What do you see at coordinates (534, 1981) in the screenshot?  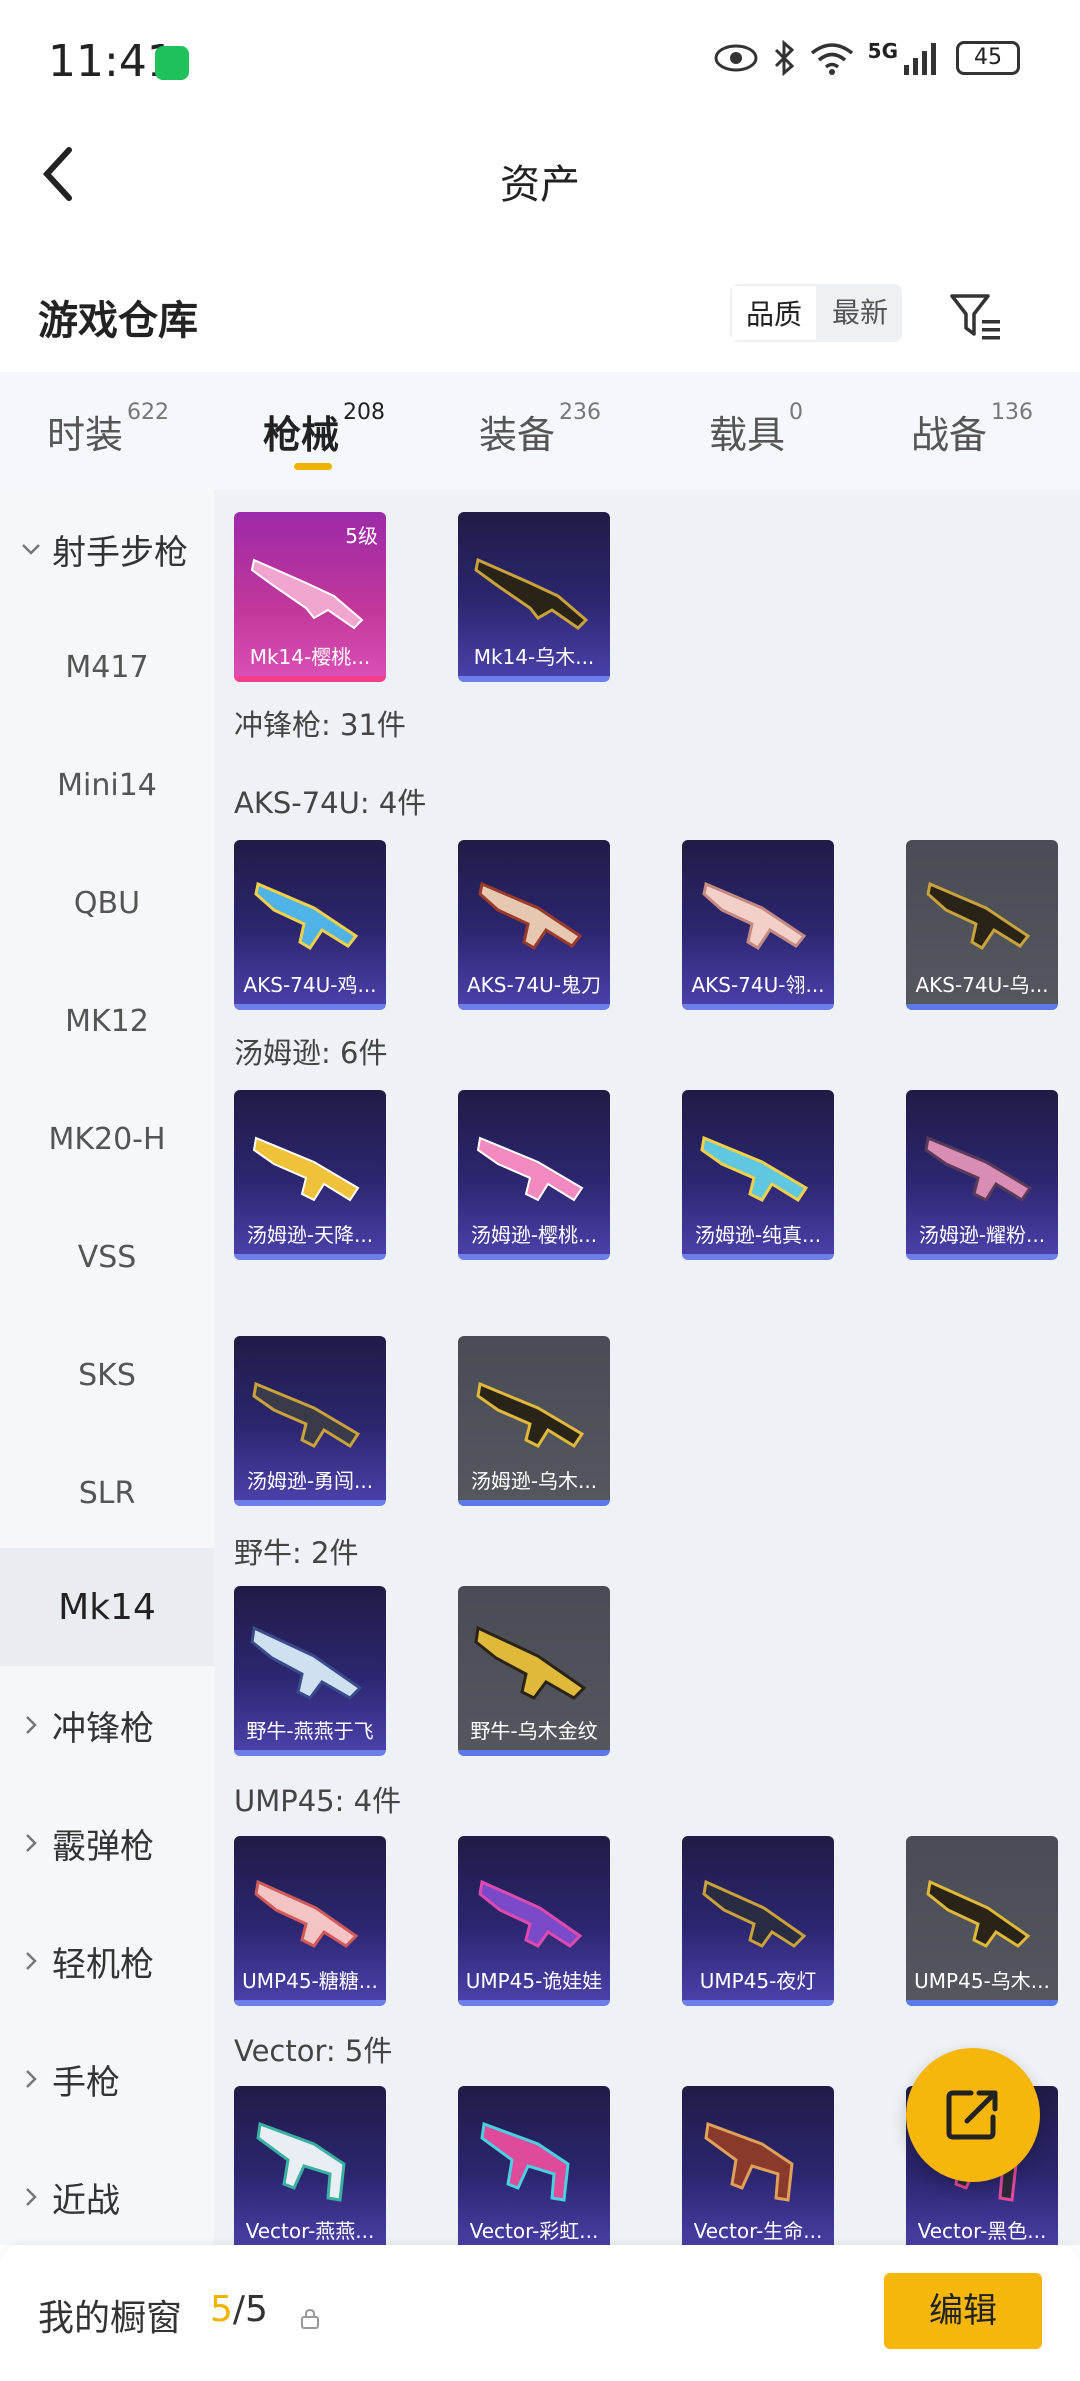 I see `item-name: UMP45-诡娃娃` at bounding box center [534, 1981].